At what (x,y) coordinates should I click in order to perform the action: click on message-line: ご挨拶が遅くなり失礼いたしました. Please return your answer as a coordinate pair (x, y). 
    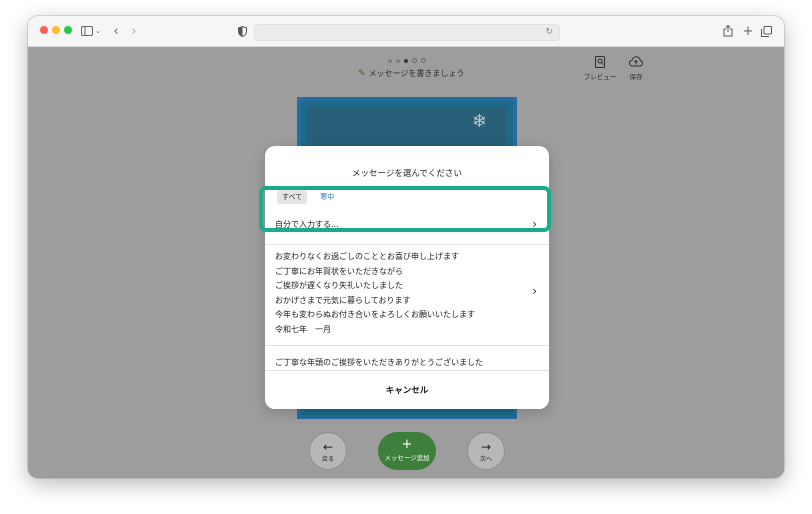
    Looking at the image, I should click on (339, 285).